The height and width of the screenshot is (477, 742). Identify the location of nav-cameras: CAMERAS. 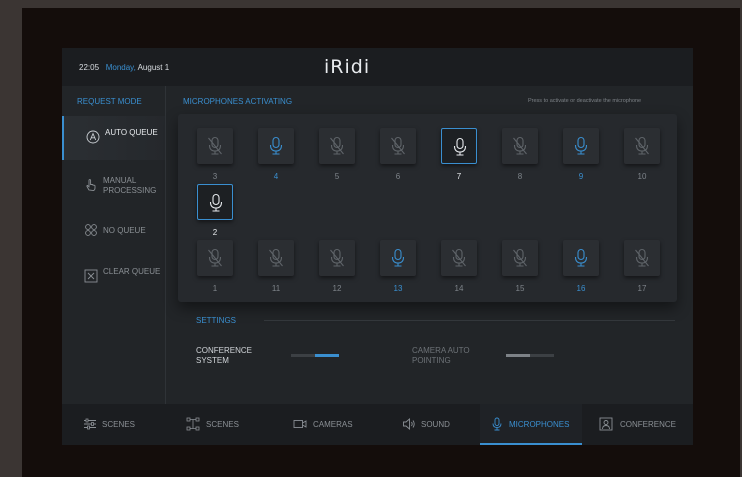
(322, 424).